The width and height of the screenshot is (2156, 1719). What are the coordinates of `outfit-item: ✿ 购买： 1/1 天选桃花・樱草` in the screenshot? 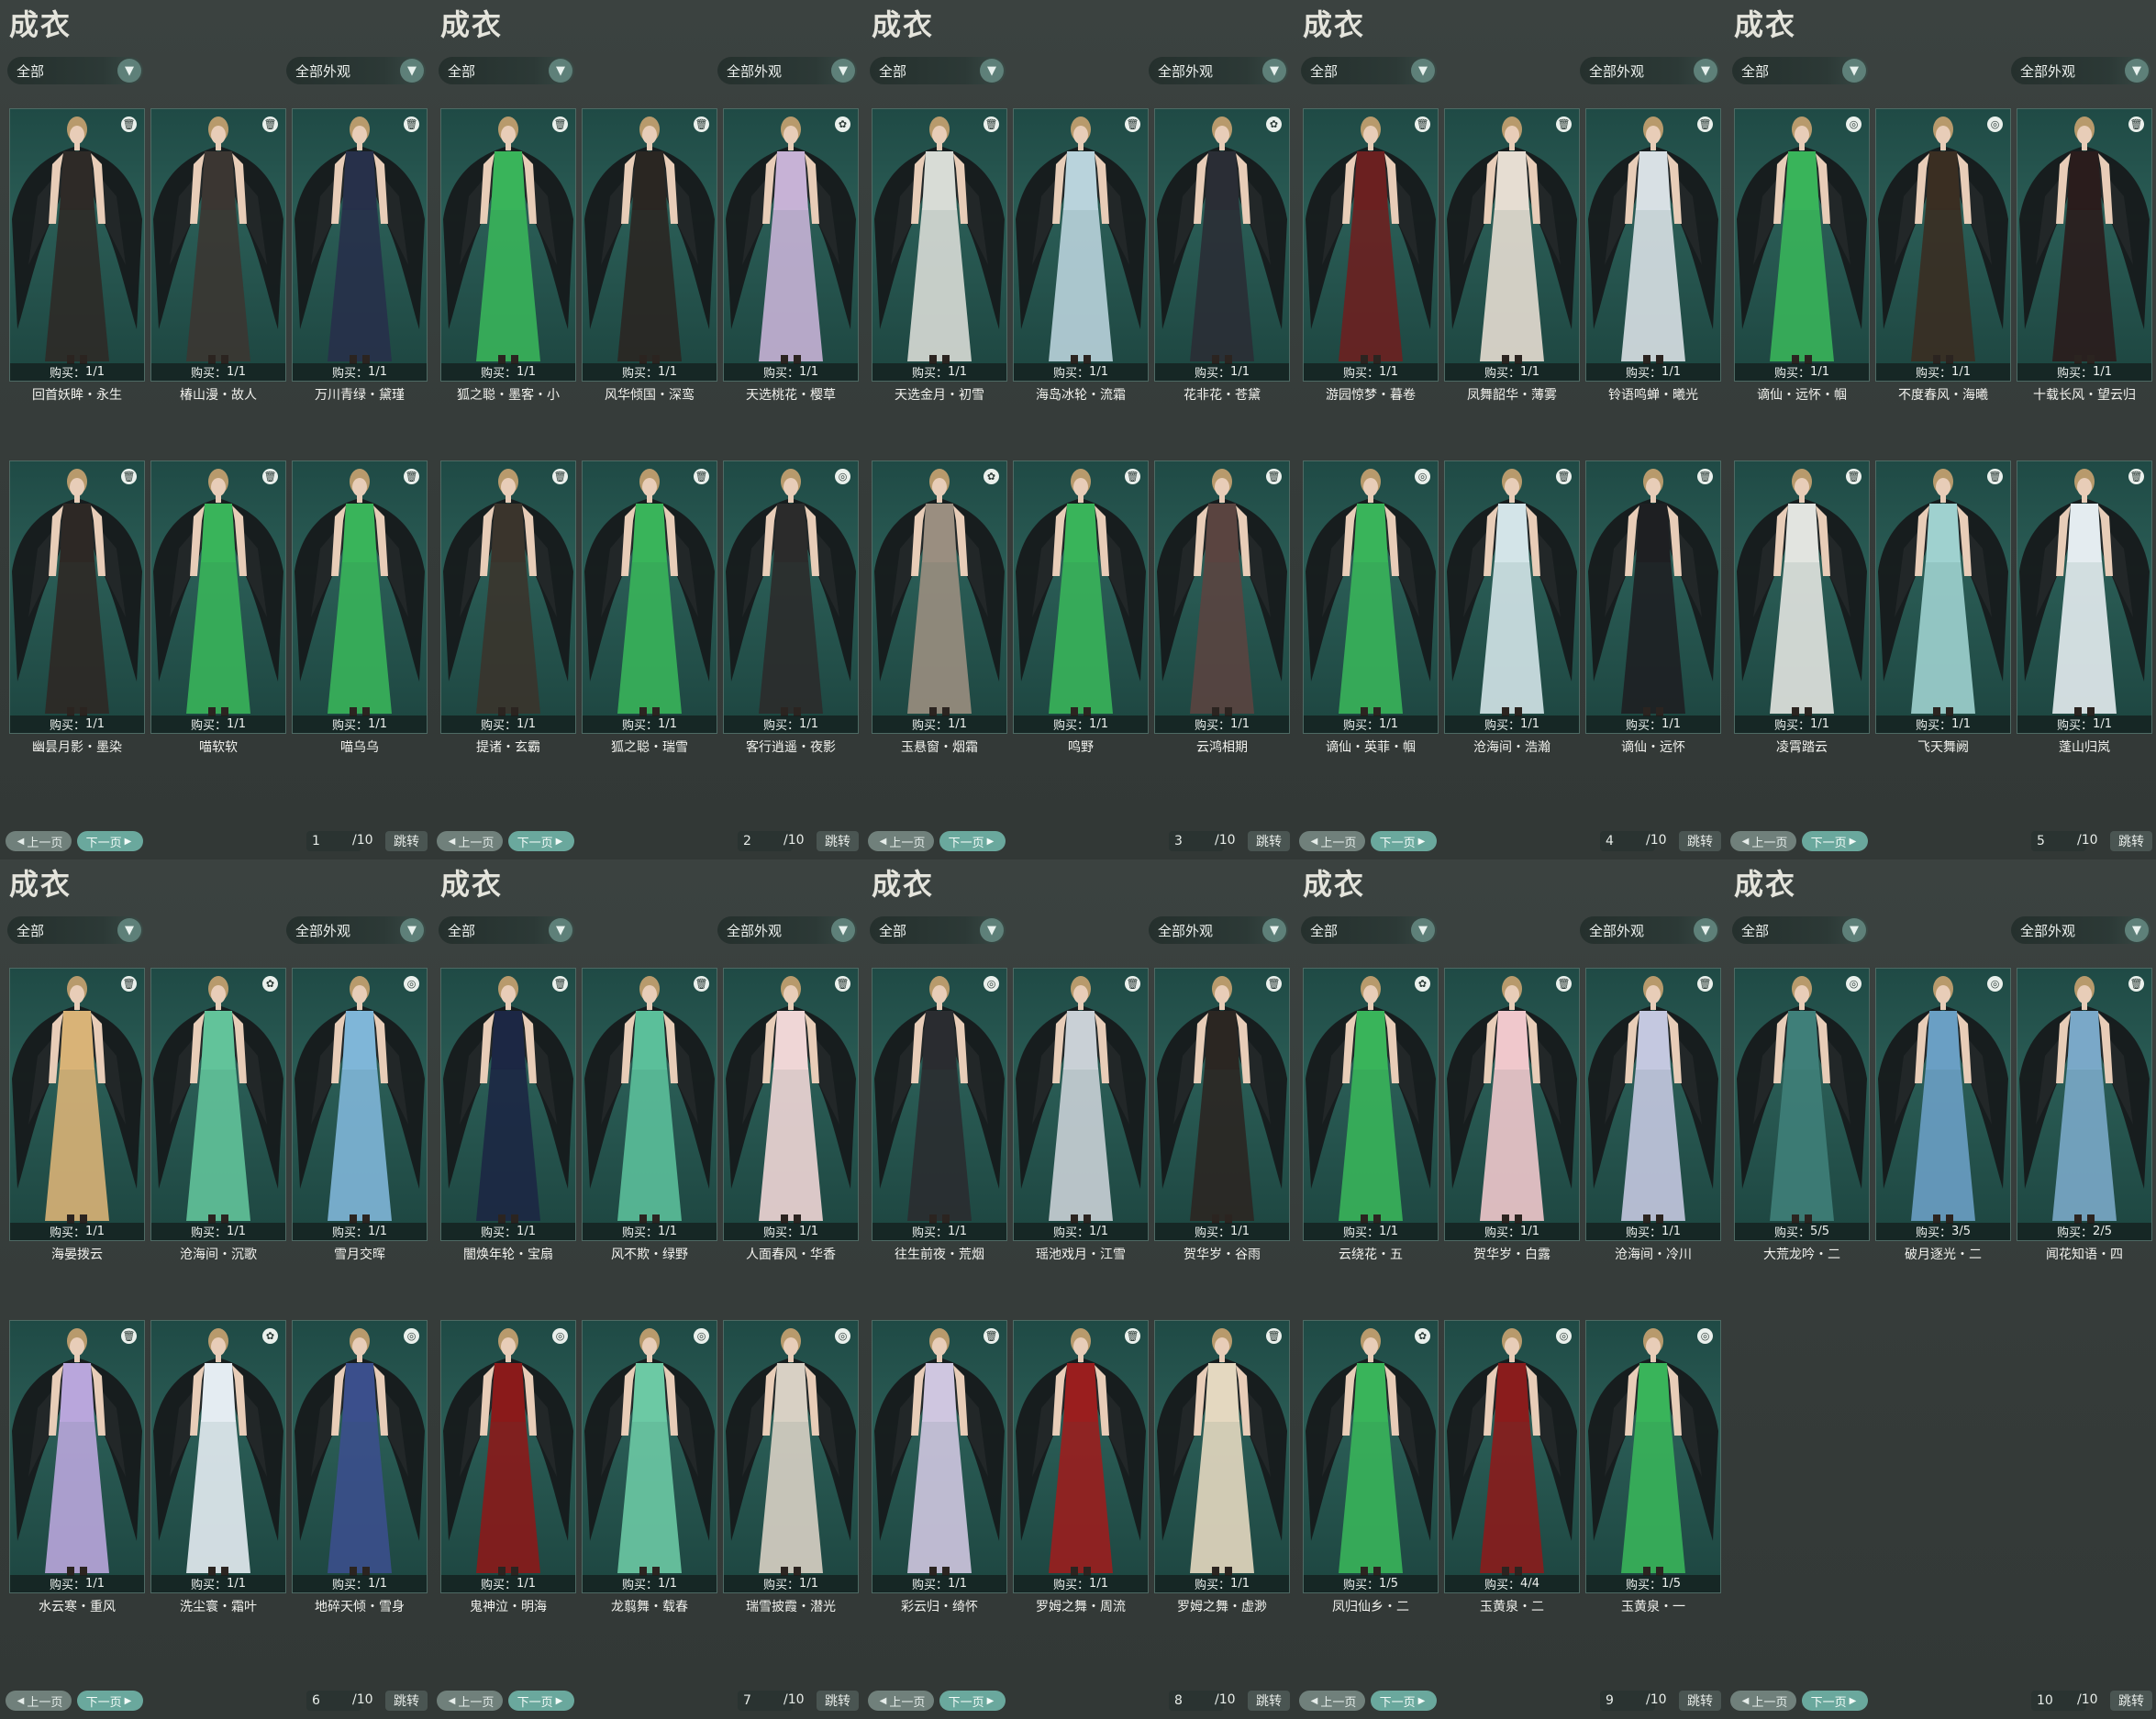 It's located at (791, 284).